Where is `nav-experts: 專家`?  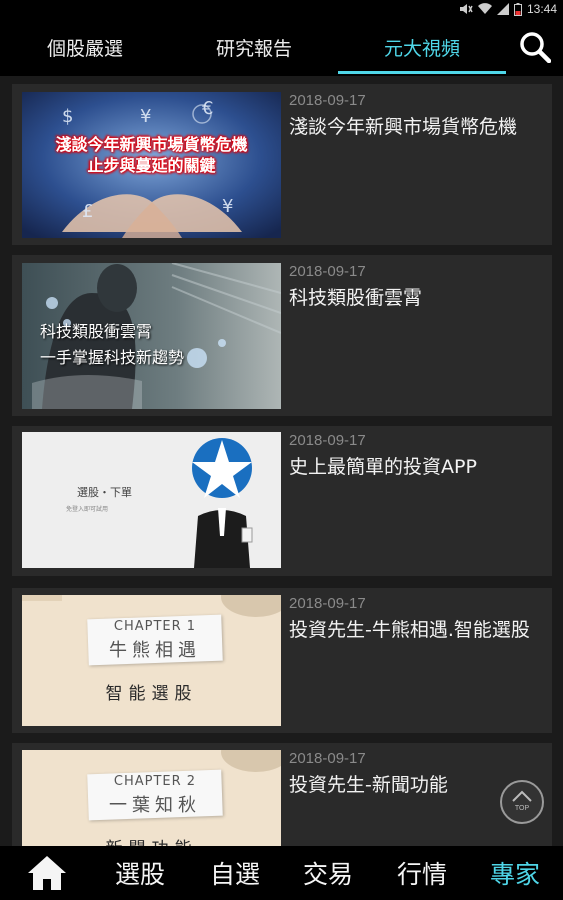
nav-experts: 專家 is located at coordinates (515, 873).